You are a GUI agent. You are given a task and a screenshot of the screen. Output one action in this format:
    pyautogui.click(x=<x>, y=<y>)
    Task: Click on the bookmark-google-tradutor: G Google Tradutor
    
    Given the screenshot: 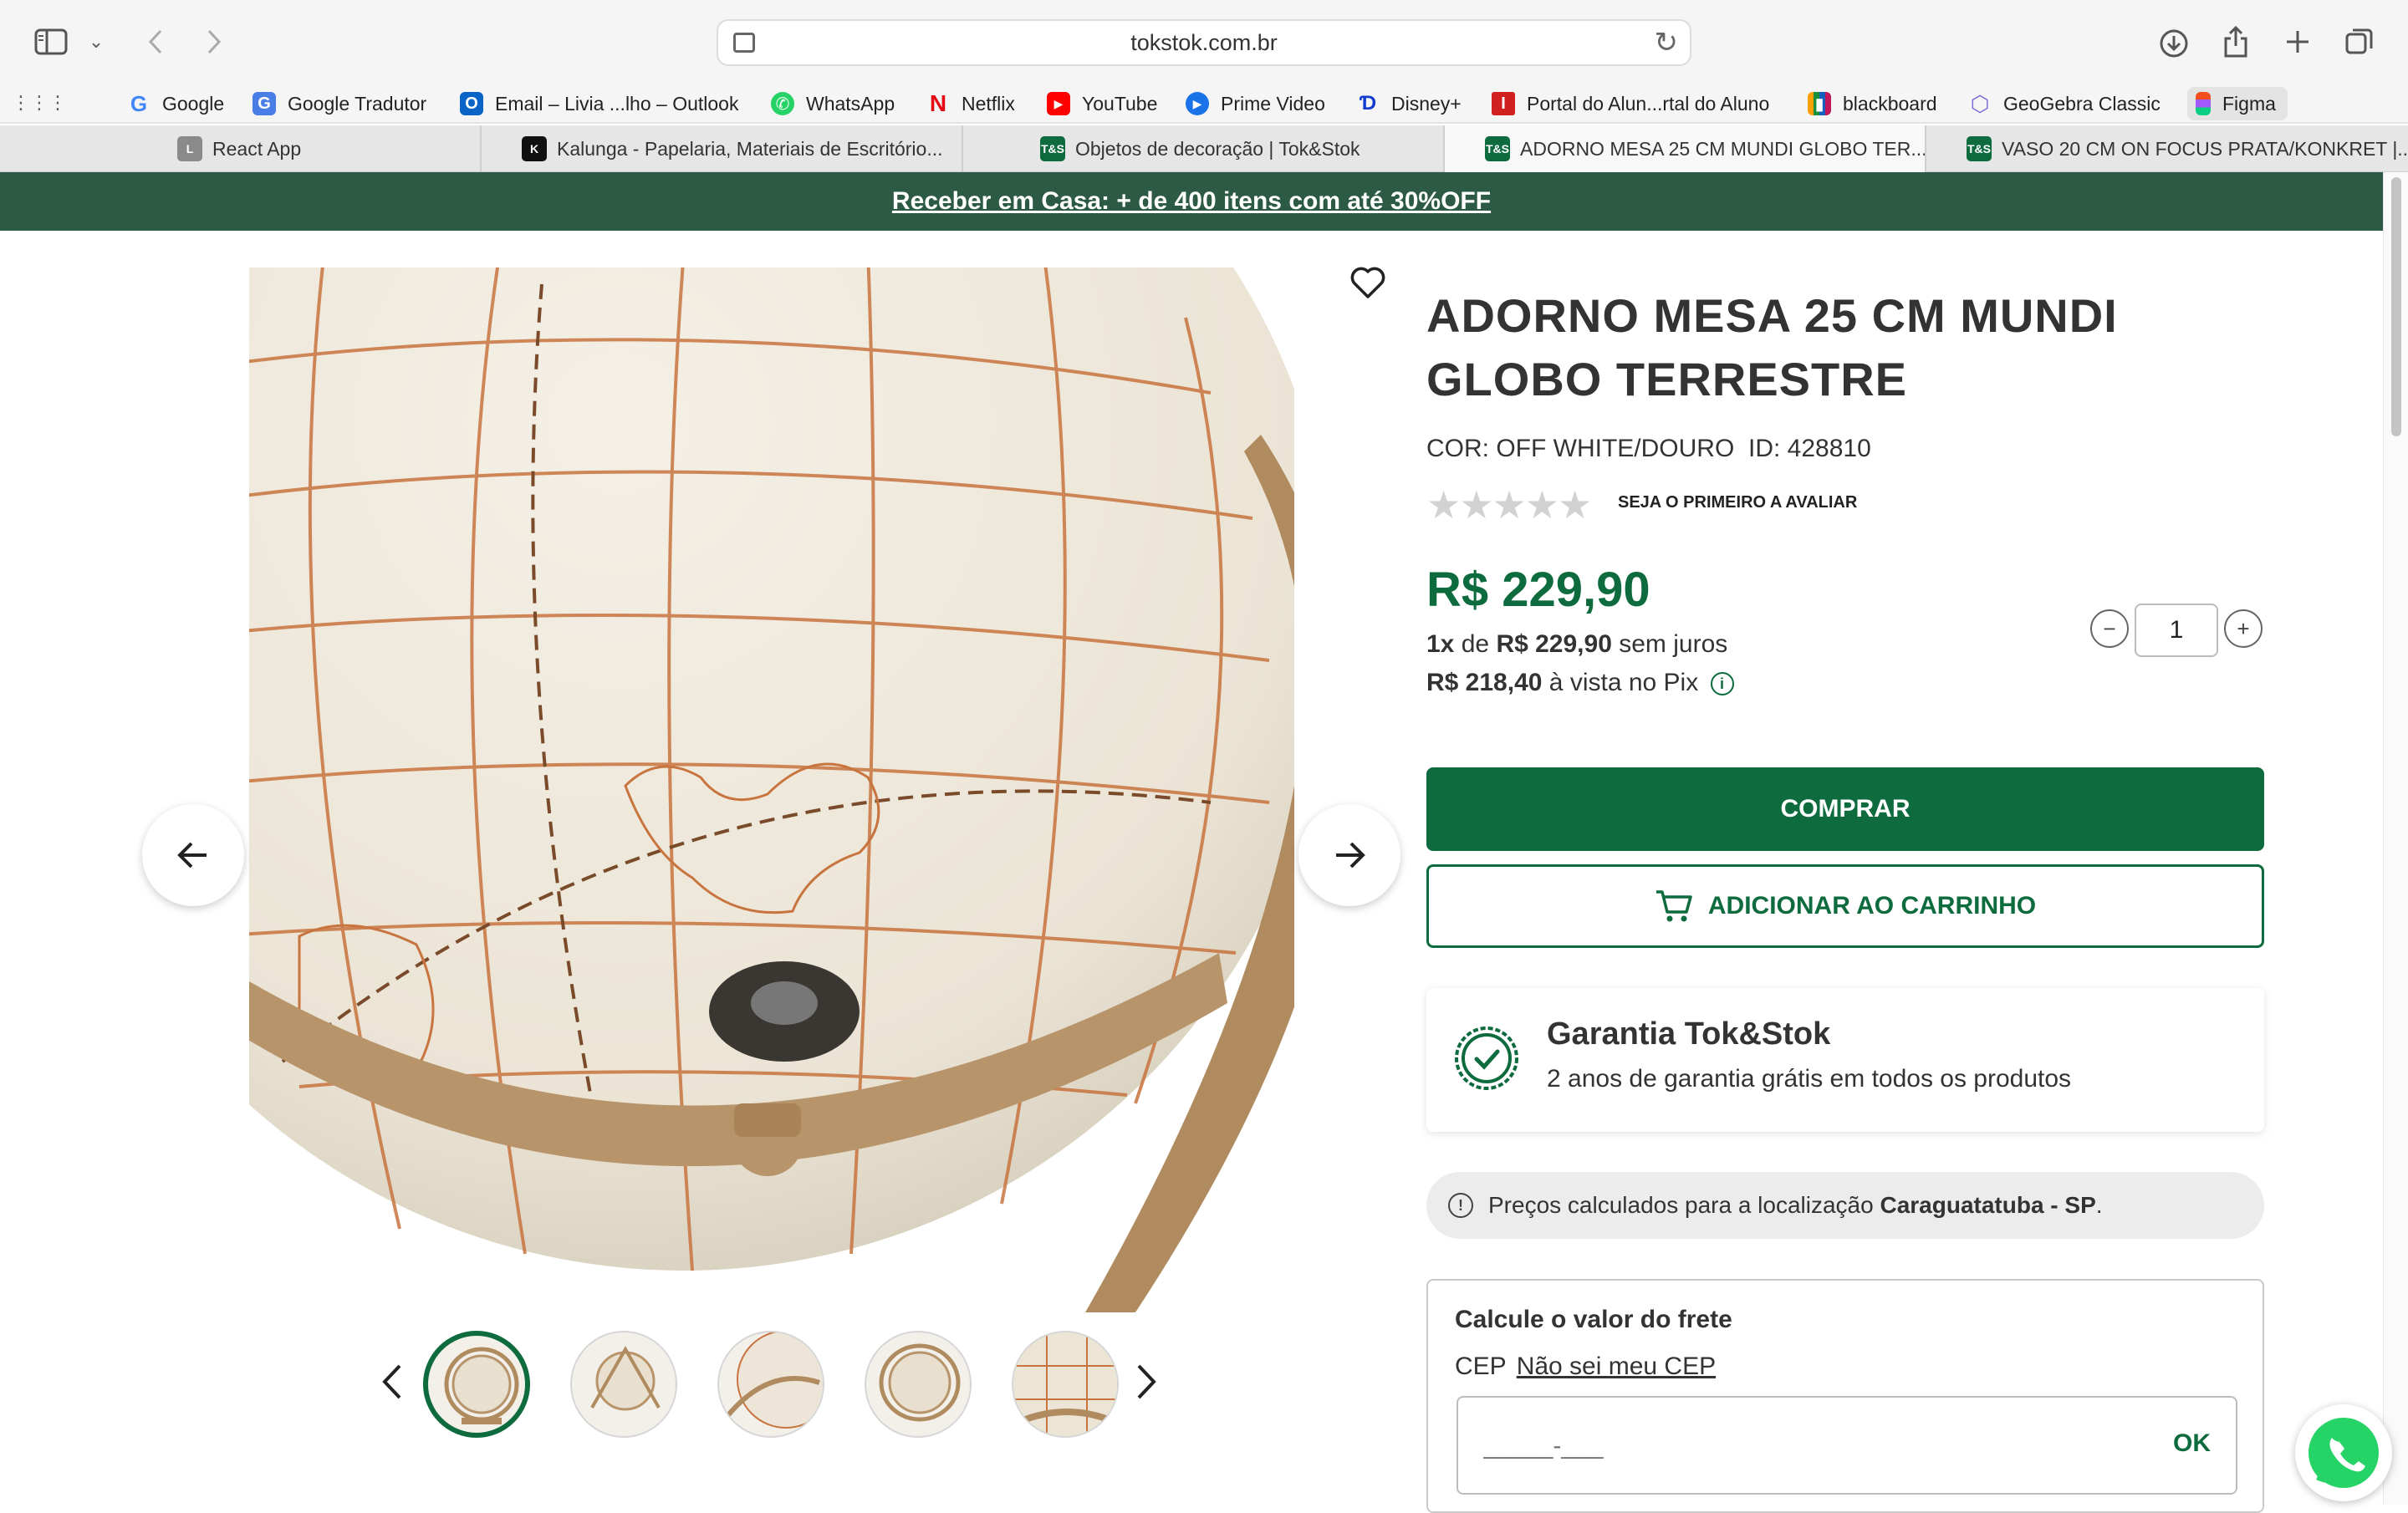 What is the action you would take?
    pyautogui.click(x=340, y=103)
    